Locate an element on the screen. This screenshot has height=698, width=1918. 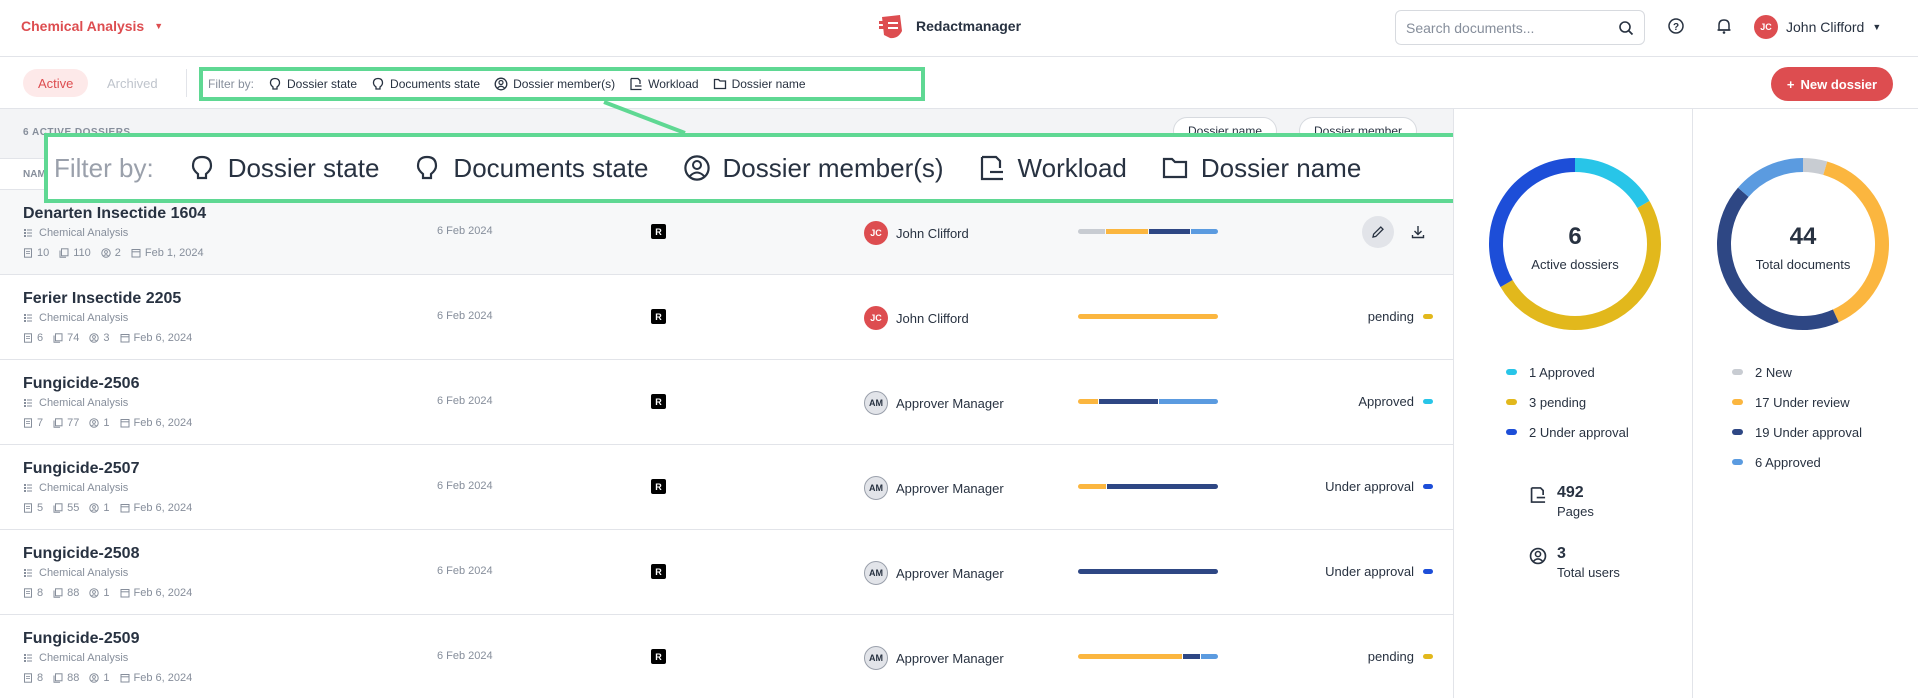
project-switcher: Chemical Analysis ▼ is located at coordinates (92, 26).